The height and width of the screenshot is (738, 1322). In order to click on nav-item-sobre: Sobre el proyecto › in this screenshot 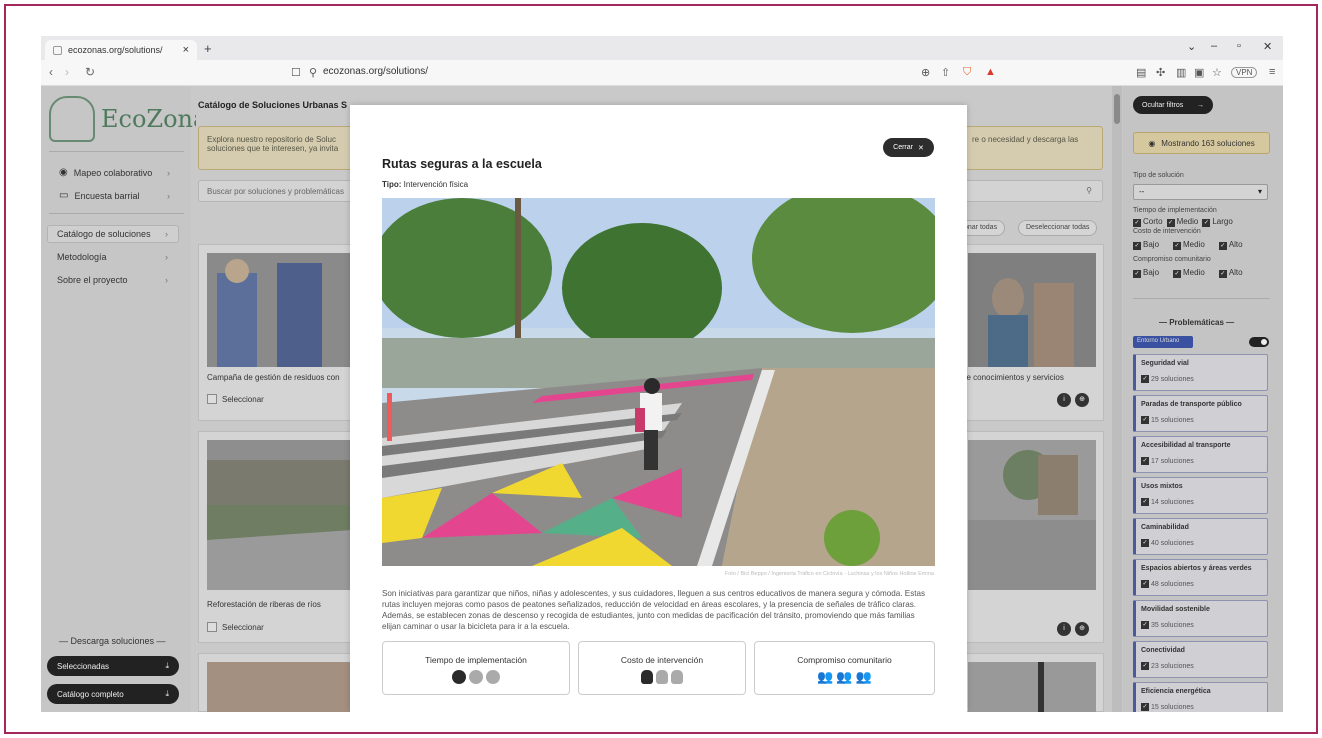, I will do `click(112, 280)`.